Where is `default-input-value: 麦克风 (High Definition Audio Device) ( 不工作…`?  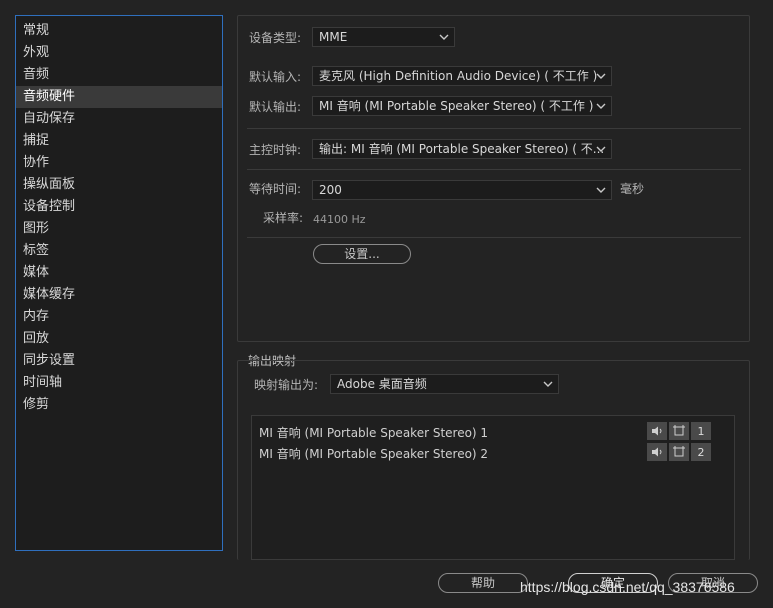 default-input-value: 麦克风 (High Definition Audio Device) ( 不工作… is located at coordinates (458, 76).